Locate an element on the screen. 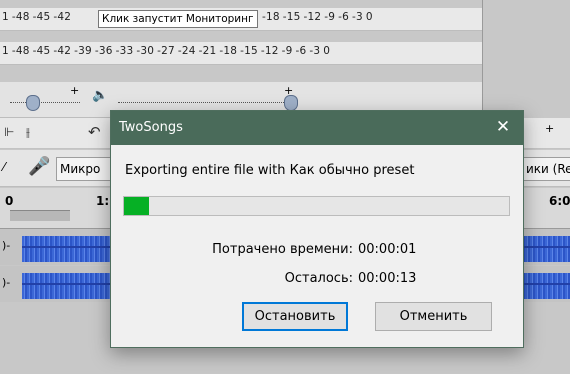 The height and width of the screenshot is (374, 570). cancel-button: Отменить is located at coordinates (433, 316).